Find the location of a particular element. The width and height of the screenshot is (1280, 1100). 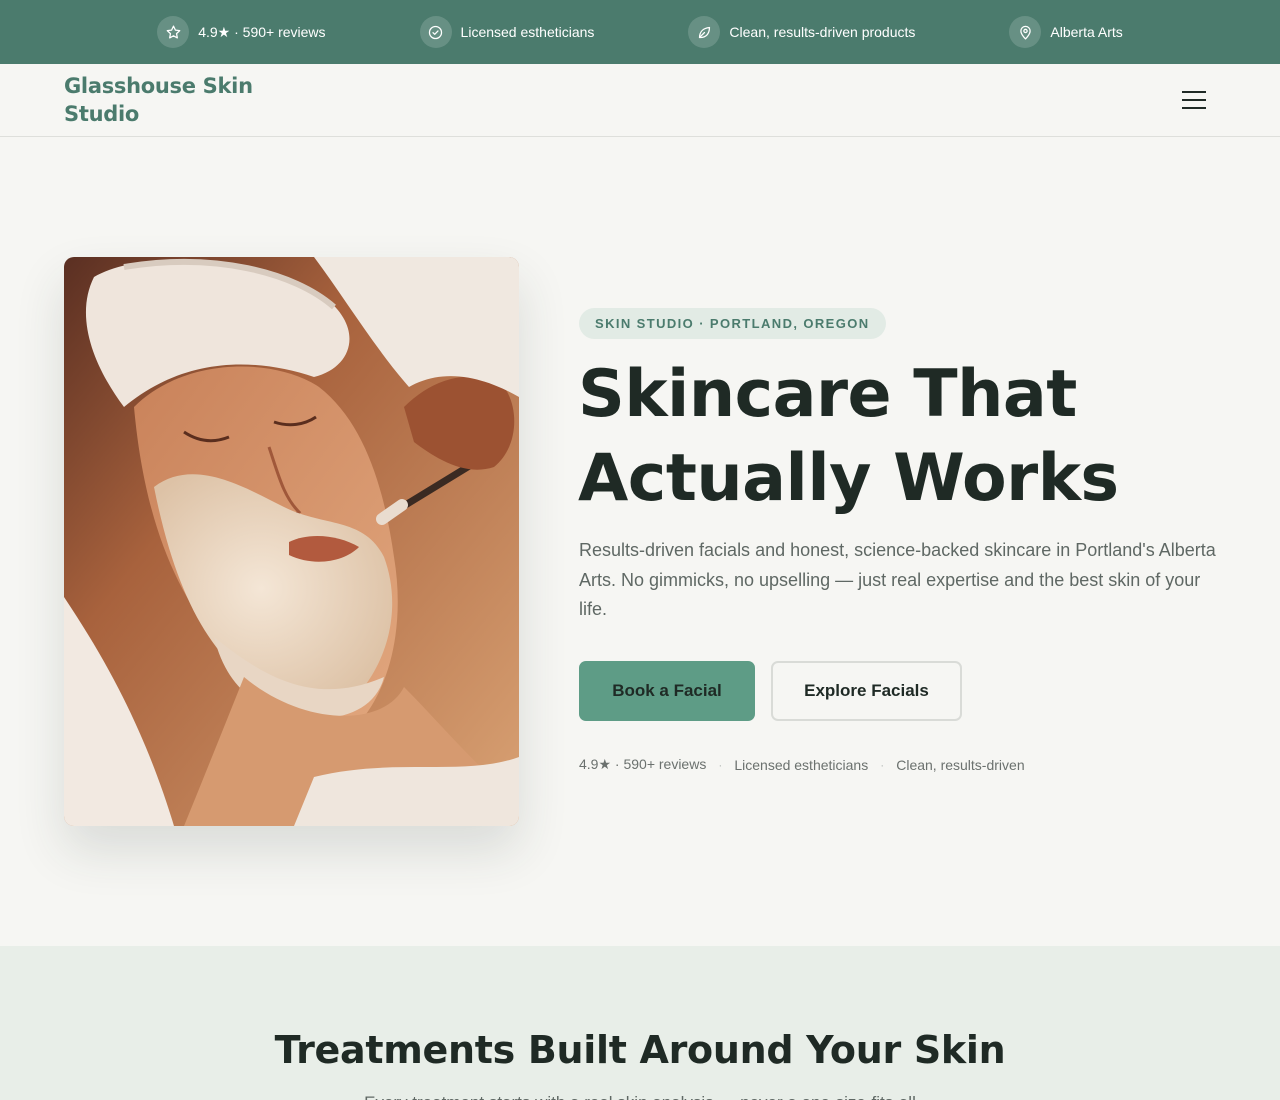

star-icon is located at coordinates (173, 32).